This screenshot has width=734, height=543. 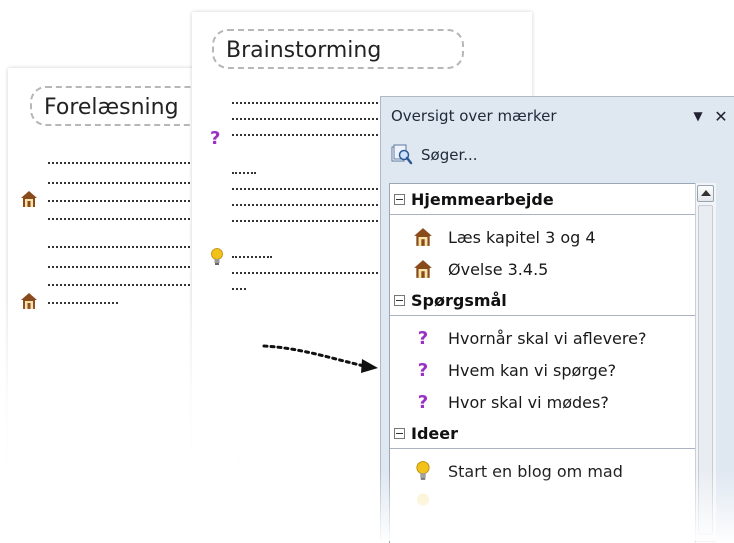 What do you see at coordinates (338, 49) in the screenshot?
I see `page-title-brainstorming: Brainstorming` at bounding box center [338, 49].